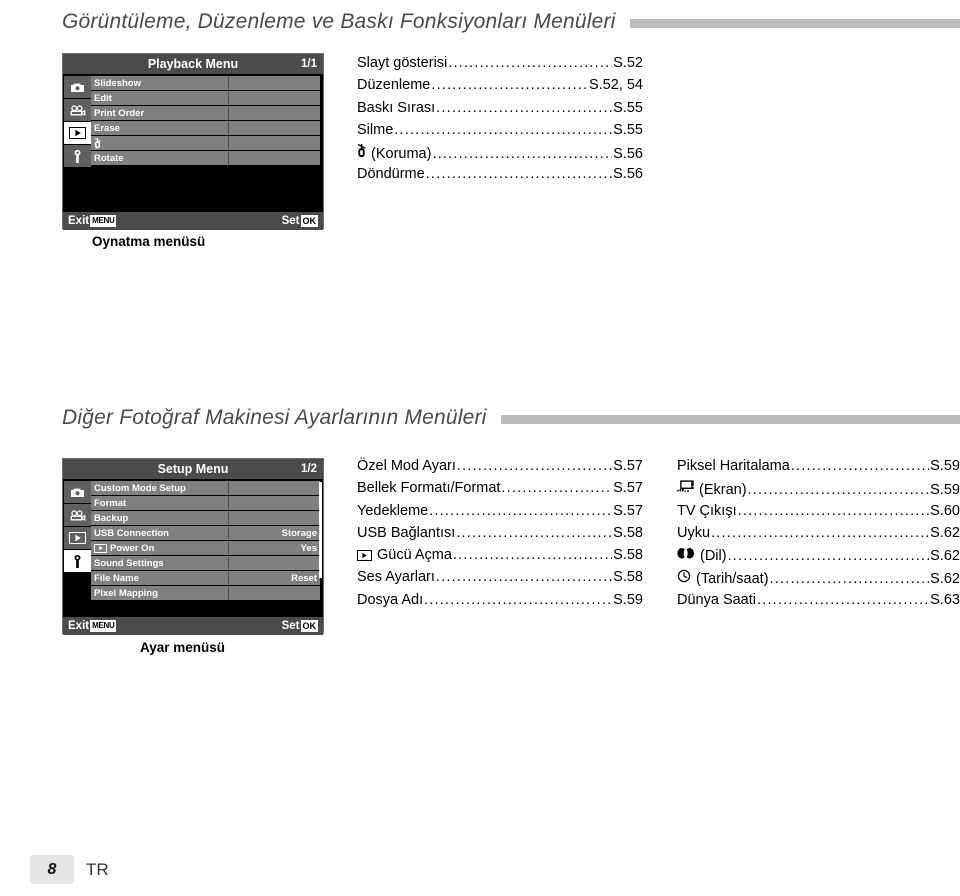  What do you see at coordinates (205, 98) in the screenshot?
I see `menu-row-edit: Edit` at bounding box center [205, 98].